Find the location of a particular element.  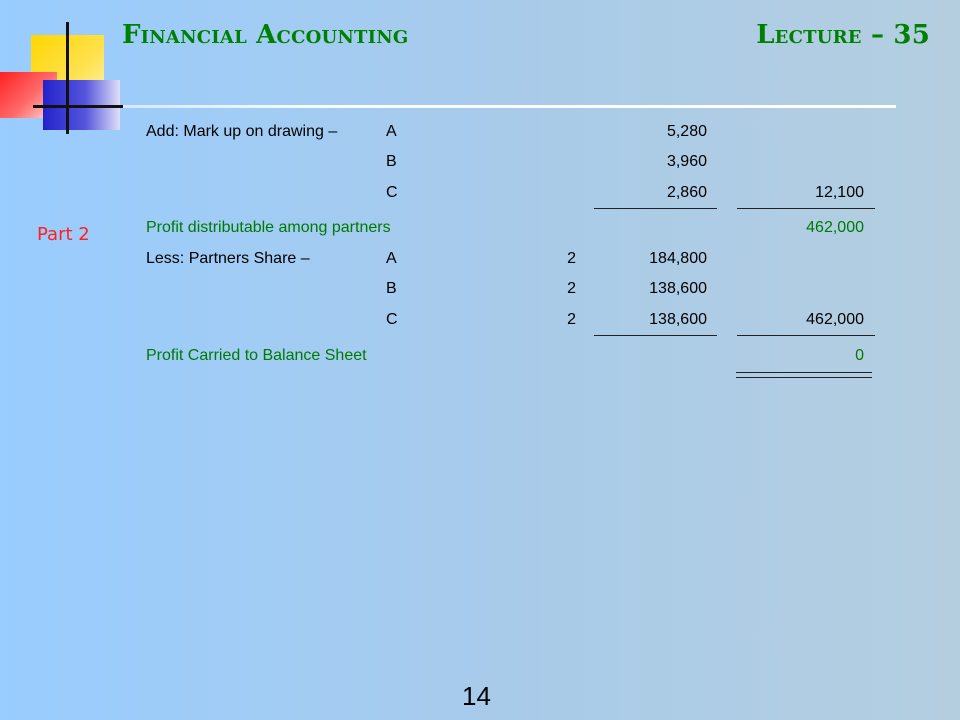

shares-total: 462,000 is located at coordinates (835, 319).